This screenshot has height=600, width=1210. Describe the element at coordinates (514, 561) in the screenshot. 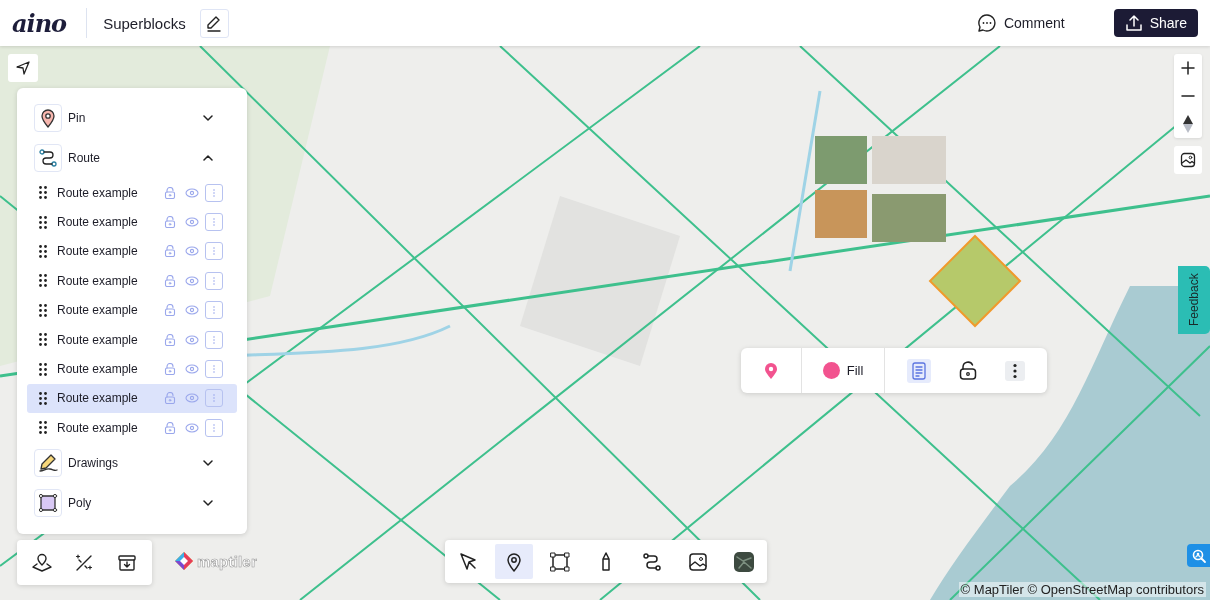

I see `pin-tool-button` at that location.